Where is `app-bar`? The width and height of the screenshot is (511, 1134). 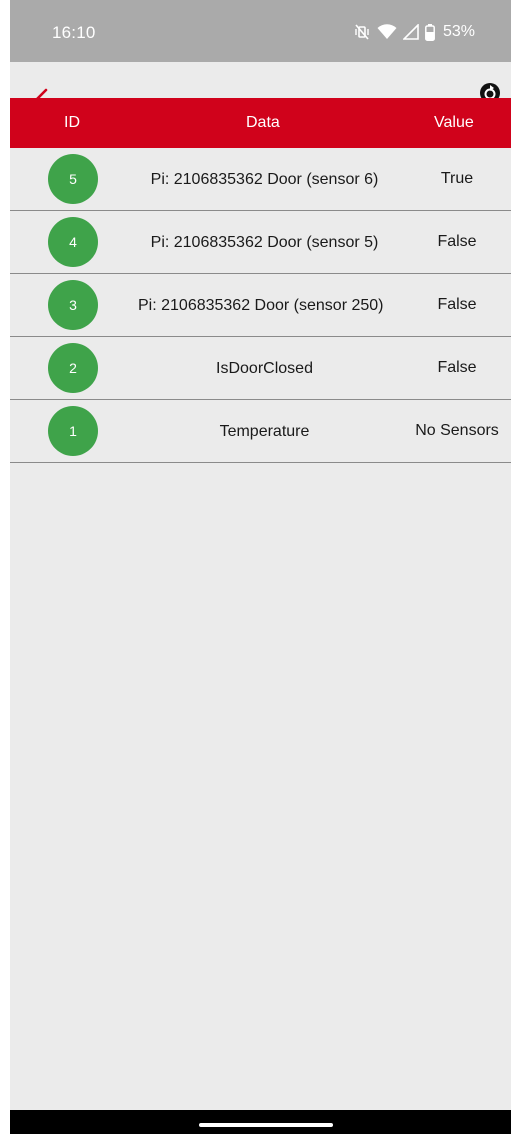
app-bar is located at coordinates (260, 81).